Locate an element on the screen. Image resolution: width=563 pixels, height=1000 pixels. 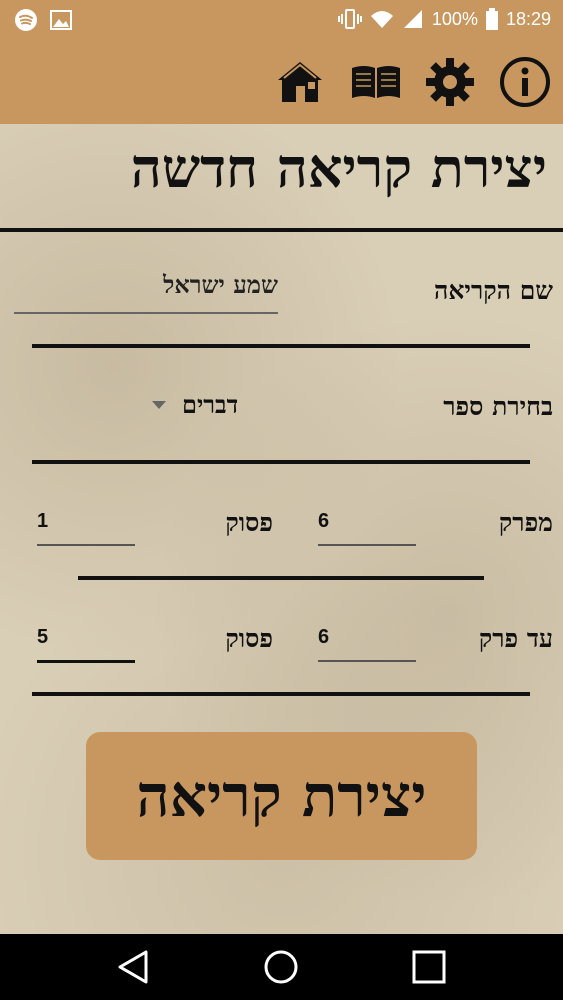
from-chapter-input: 6 is located at coordinates (367, 528).